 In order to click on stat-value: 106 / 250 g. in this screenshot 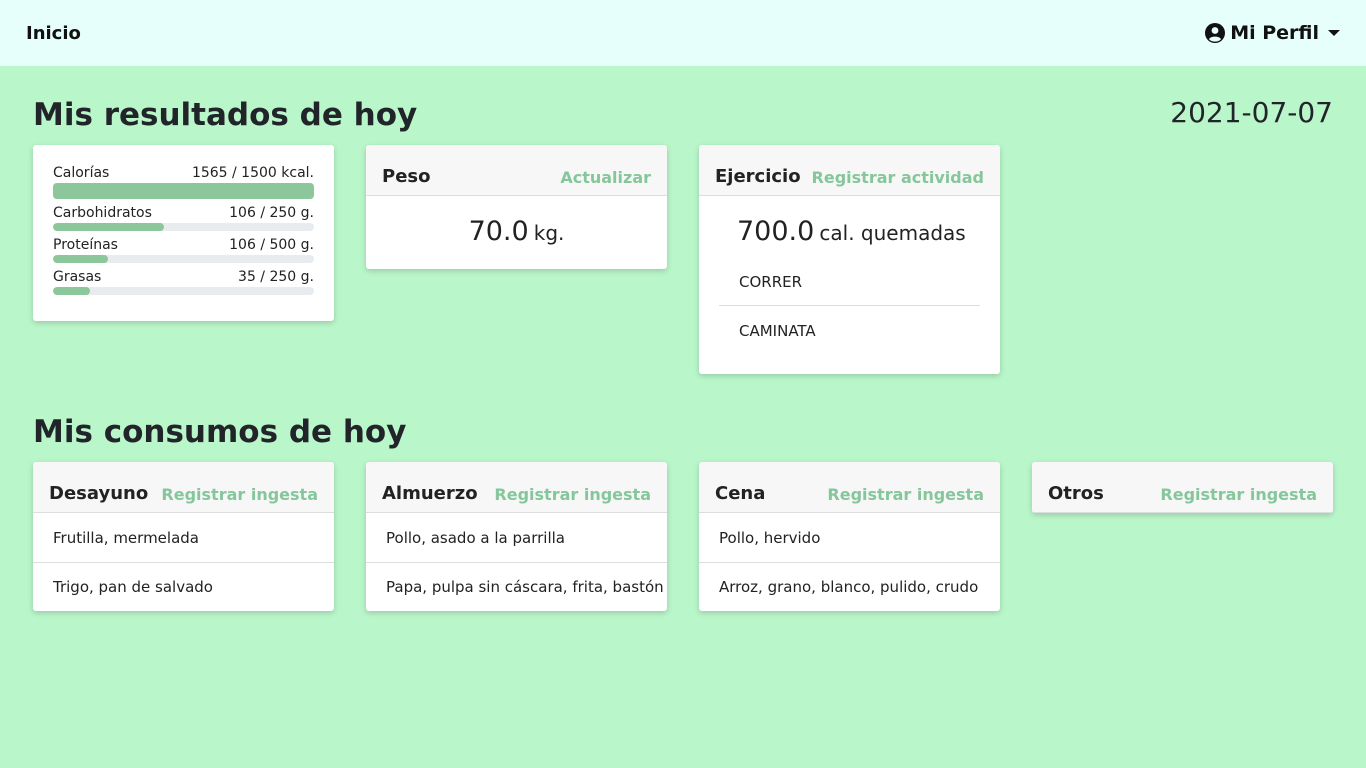, I will do `click(271, 213)`.